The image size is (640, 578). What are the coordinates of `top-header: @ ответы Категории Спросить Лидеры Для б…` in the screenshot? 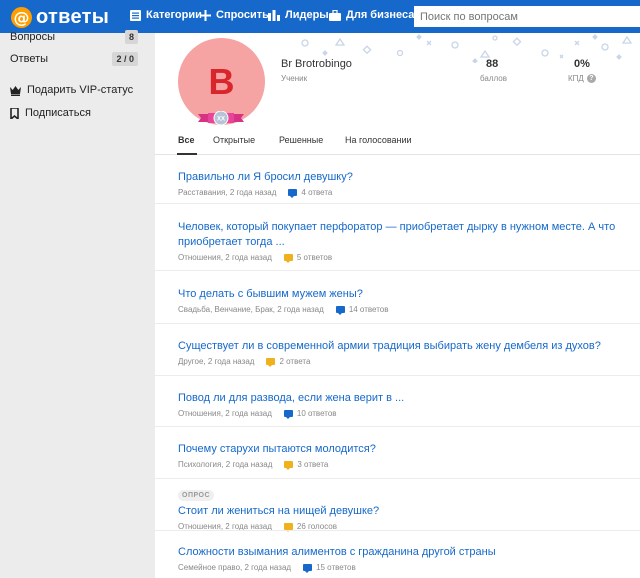 It's located at (320, 16).